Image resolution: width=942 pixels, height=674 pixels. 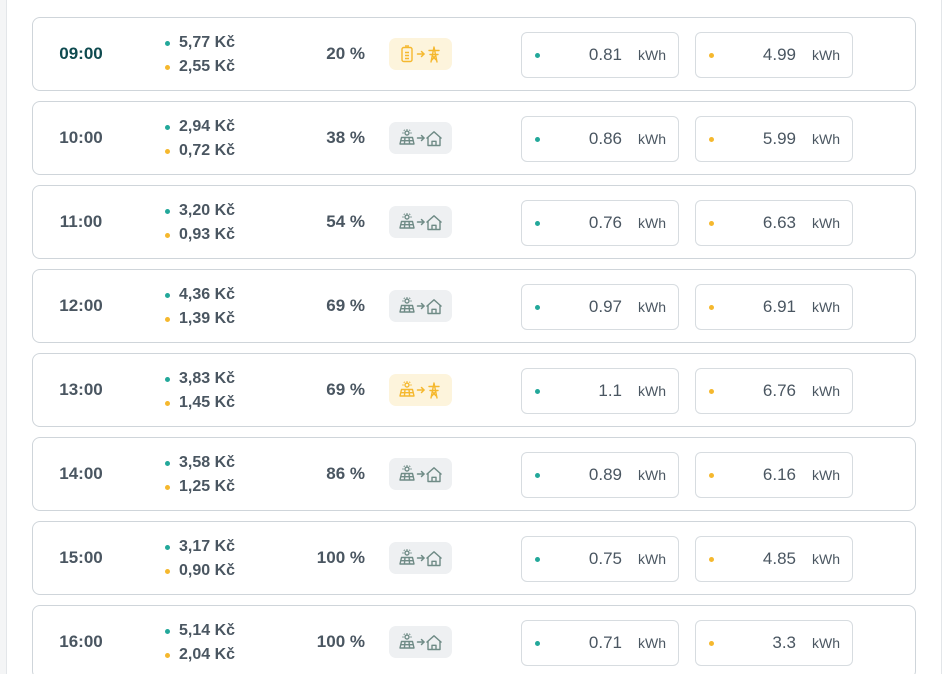 What do you see at coordinates (600, 55) in the screenshot?
I see `teal-energy-field: 0.81 kWh` at bounding box center [600, 55].